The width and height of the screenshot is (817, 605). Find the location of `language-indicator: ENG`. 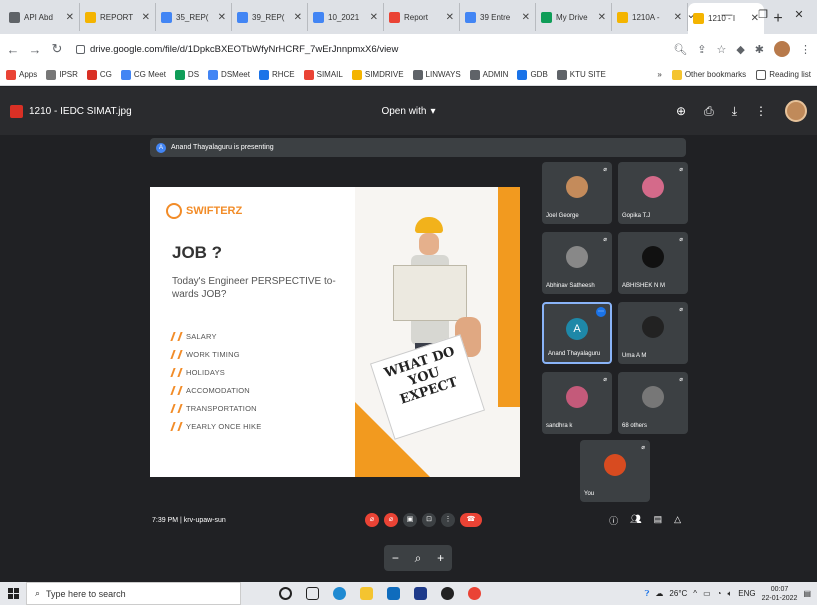

language-indicator: ENG is located at coordinates (746, 593).